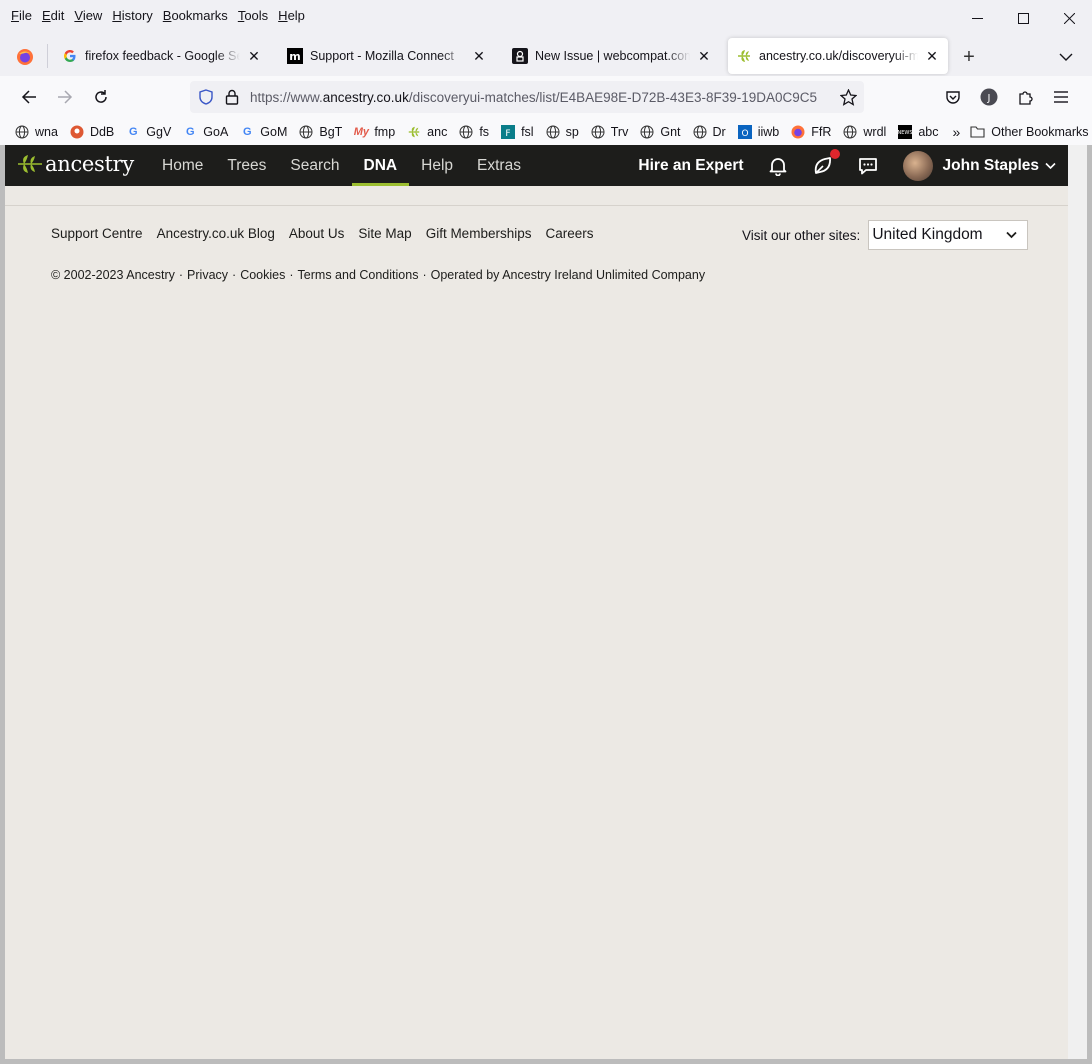 Image resolution: width=1092 pixels, height=1064 pixels. Describe the element at coordinates (690, 166) in the screenshot. I see `hire-an-expert-link: Hire an Expert` at that location.